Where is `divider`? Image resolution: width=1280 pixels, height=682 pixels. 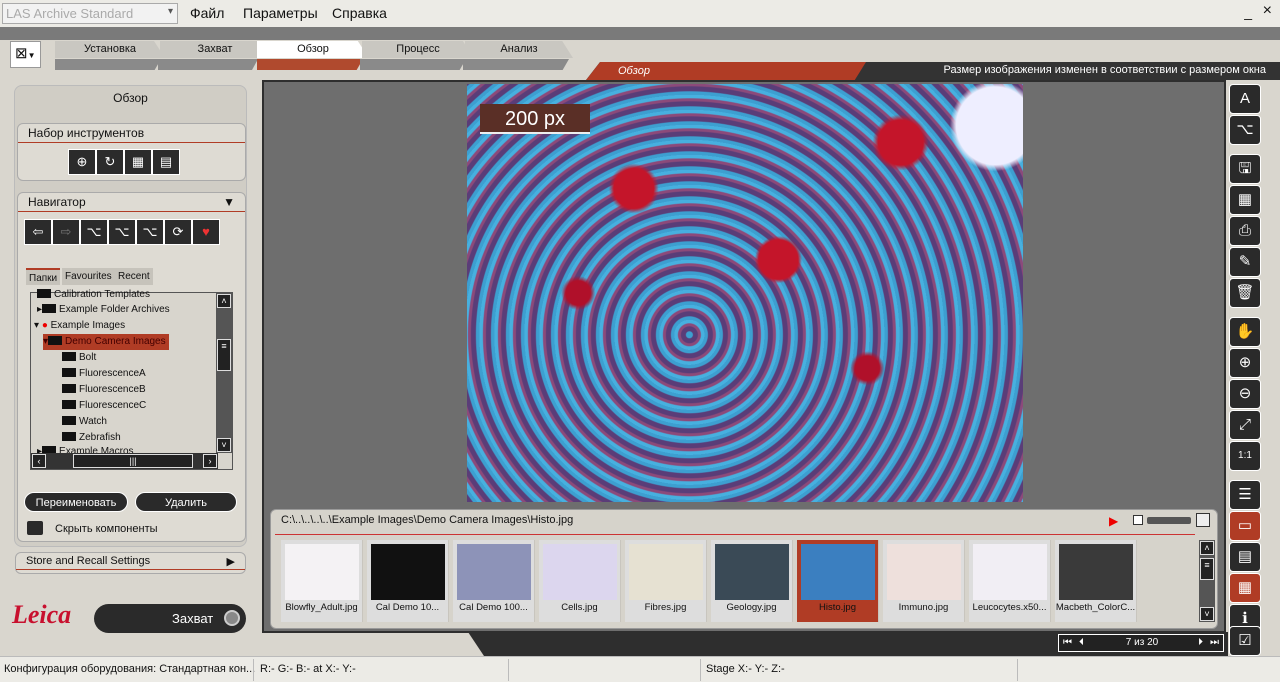 divider is located at coordinates (735, 534).